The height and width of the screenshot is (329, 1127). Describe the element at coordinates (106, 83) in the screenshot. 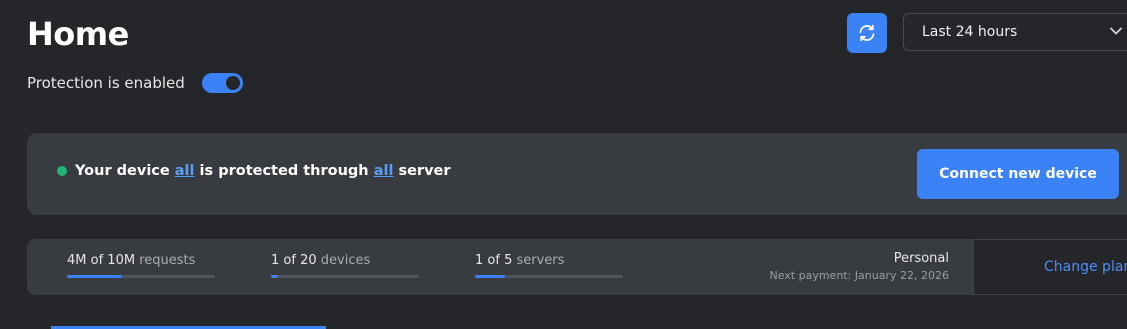

I see `protection-label: Protection is enabled` at that location.